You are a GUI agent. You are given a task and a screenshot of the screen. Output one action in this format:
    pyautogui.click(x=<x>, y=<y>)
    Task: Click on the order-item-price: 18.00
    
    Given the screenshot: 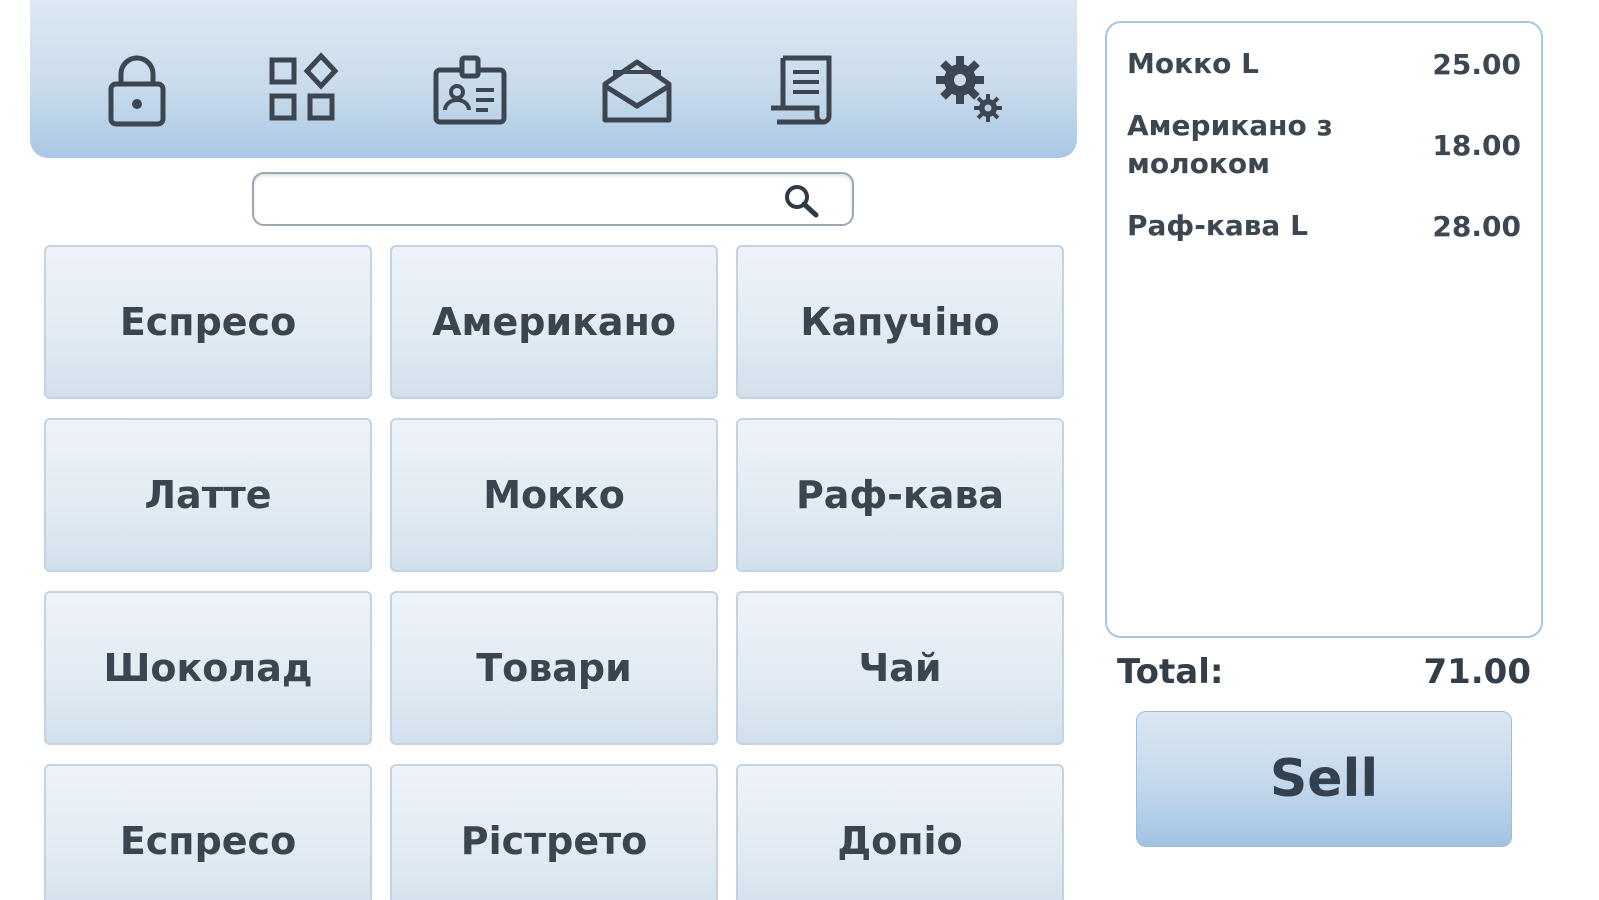 What is the action you would take?
    pyautogui.click(x=1476, y=145)
    